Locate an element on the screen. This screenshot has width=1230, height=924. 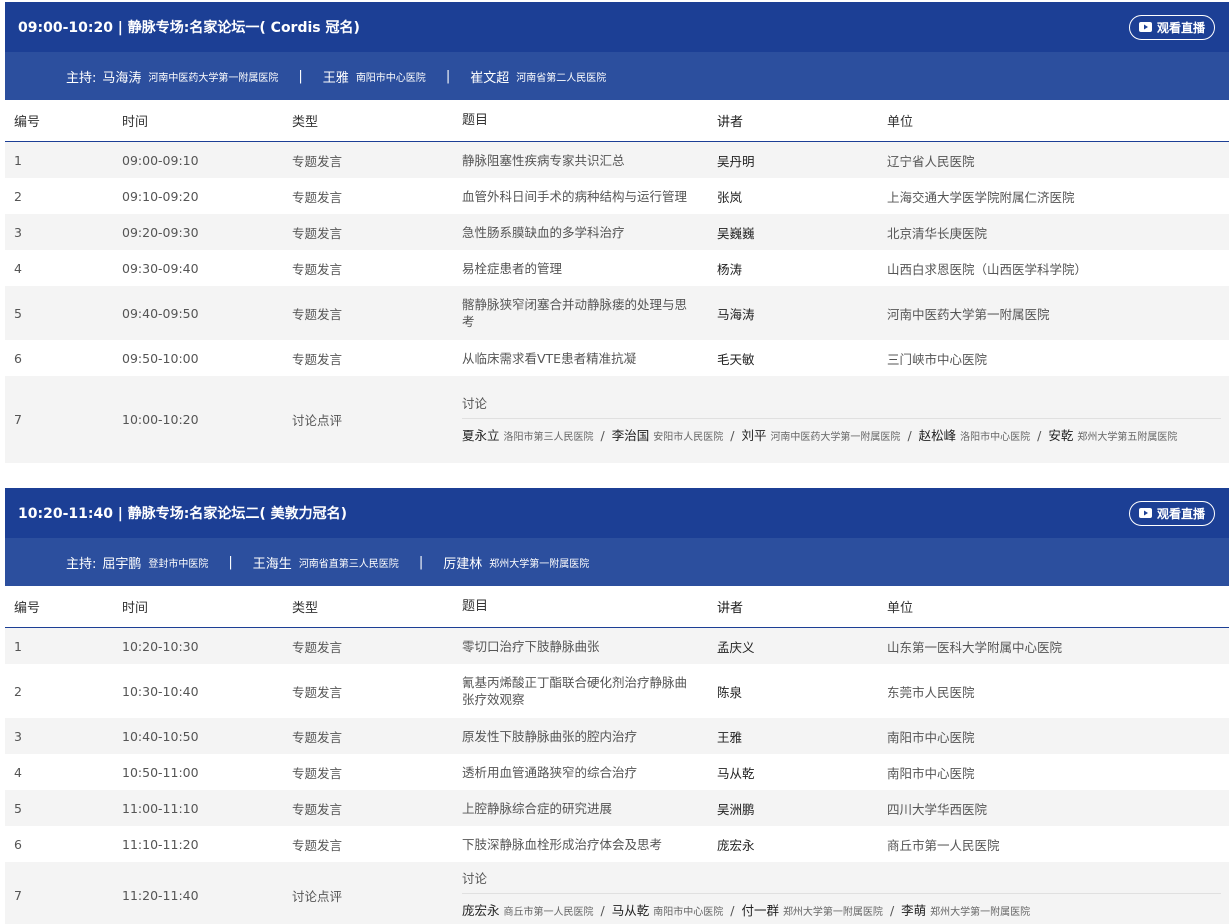
cell-time: 09:00-09:10 is located at coordinates (160, 160).